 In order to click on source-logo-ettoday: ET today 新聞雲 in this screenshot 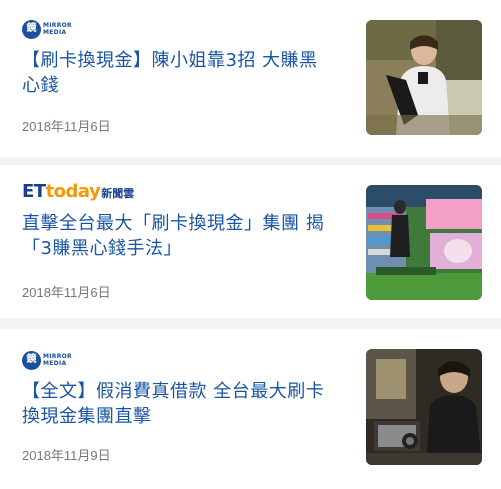, I will do `click(78, 192)`.